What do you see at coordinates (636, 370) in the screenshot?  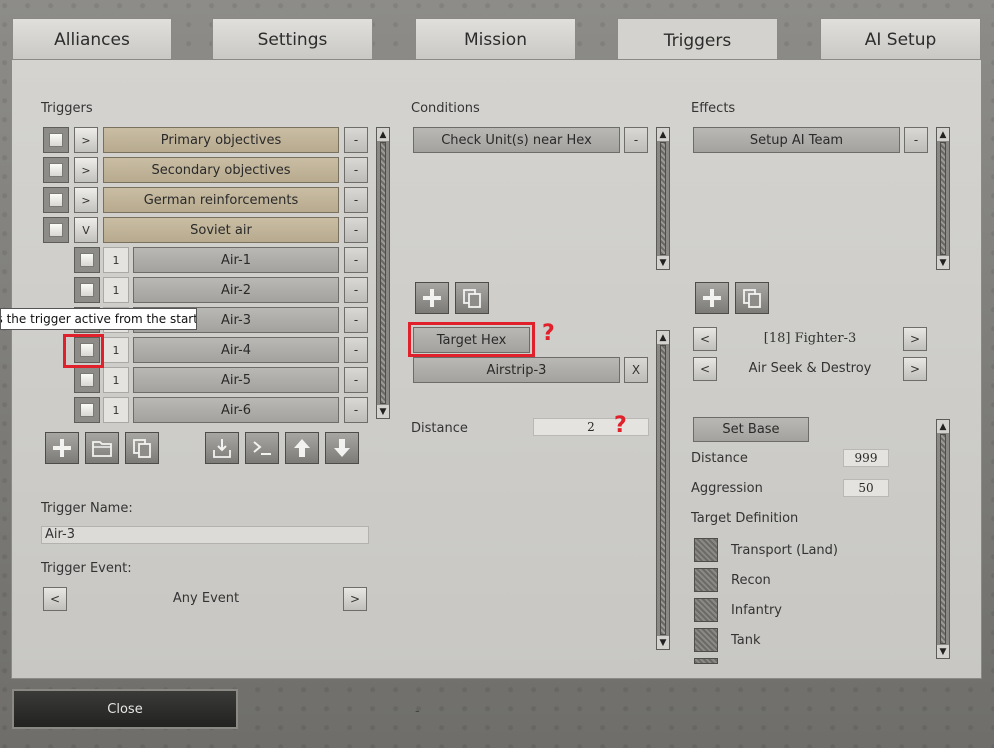 I see `clear-hex-button: X` at bounding box center [636, 370].